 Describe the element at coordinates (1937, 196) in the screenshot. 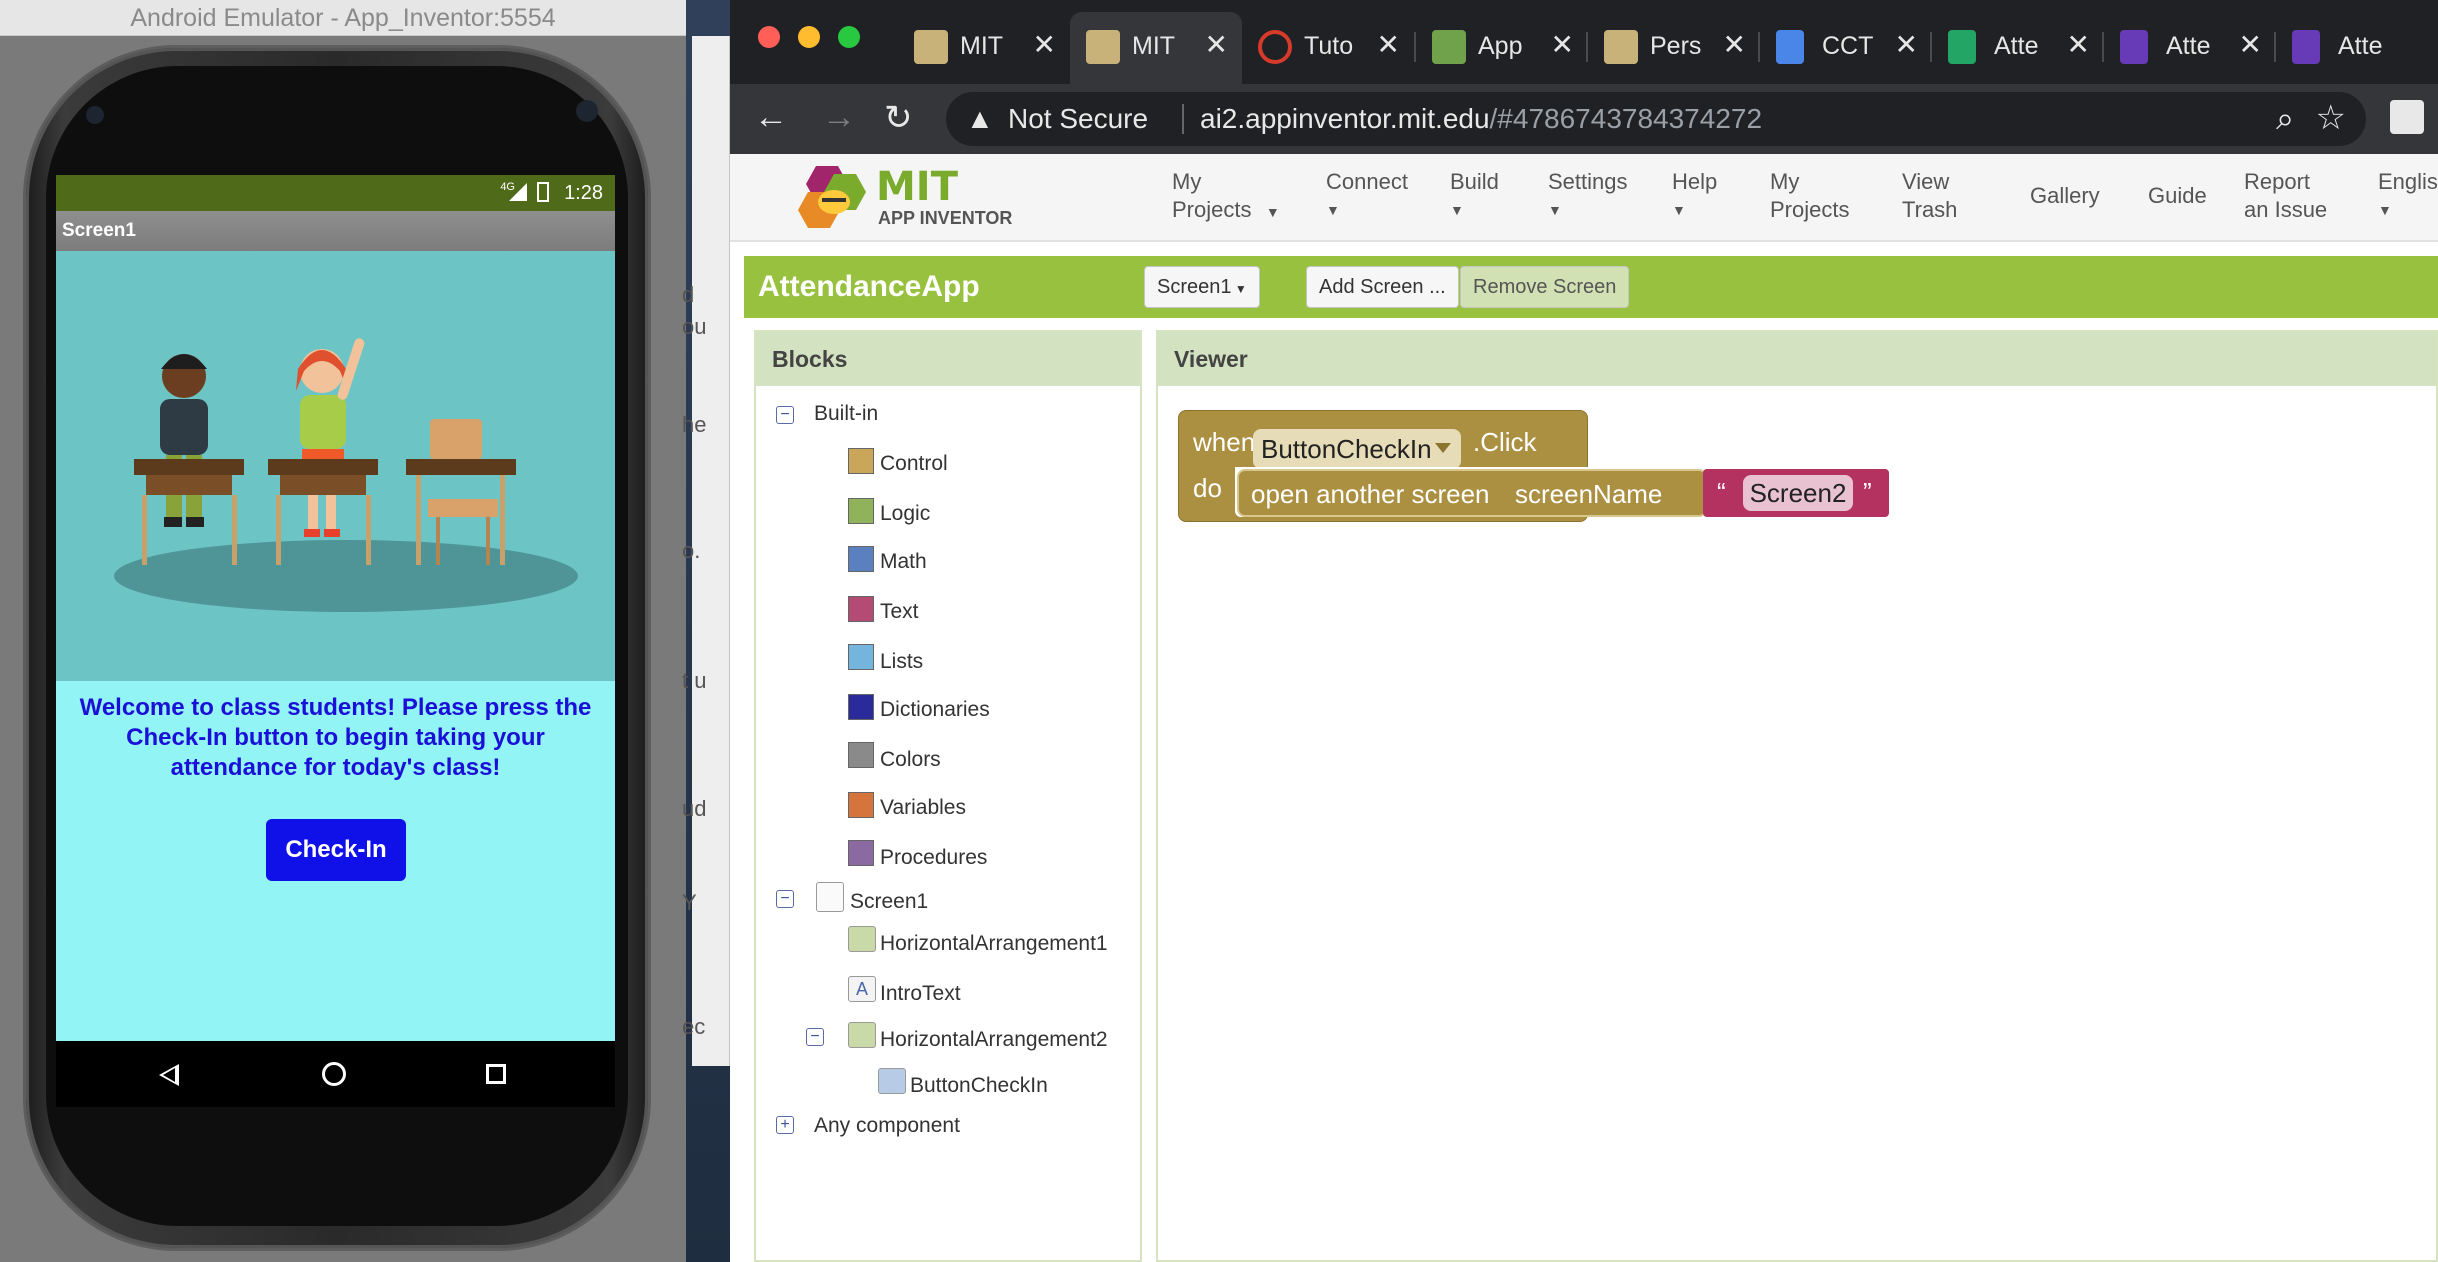

I see `nav-view-trash-link: View Trash` at that location.